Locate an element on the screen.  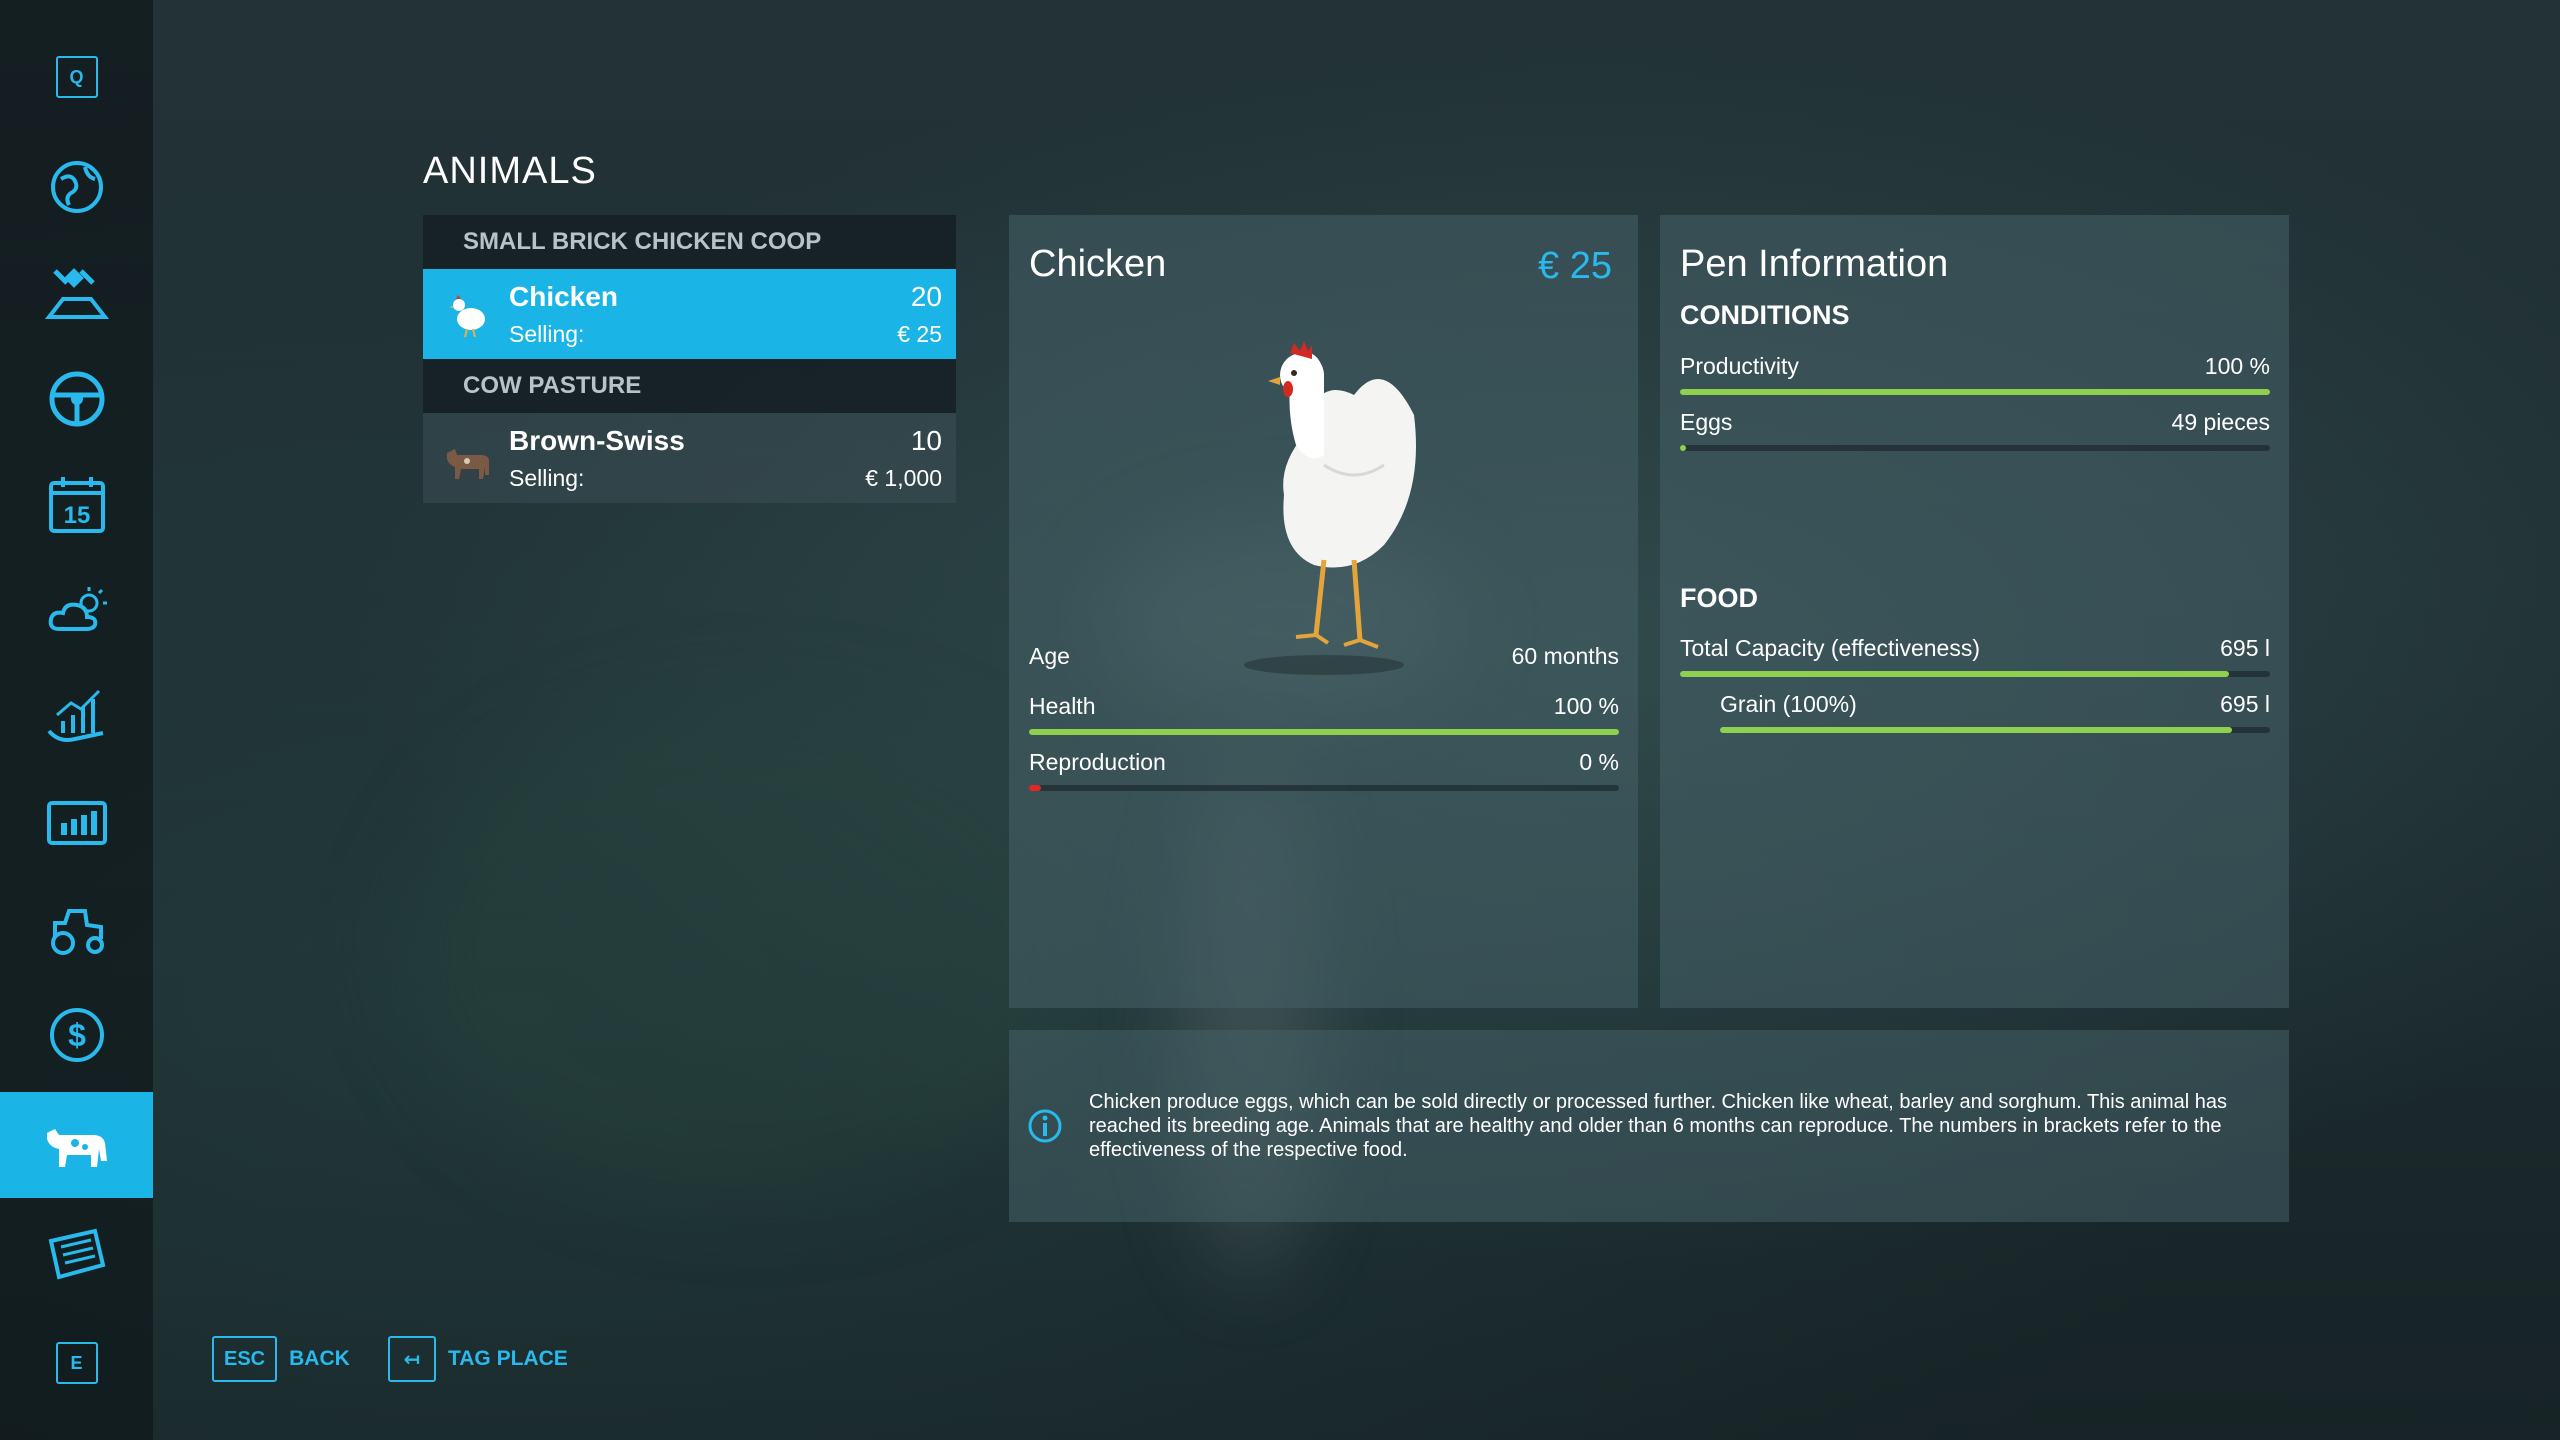
sidebar-item-contracts is located at coordinates (76, 1255).